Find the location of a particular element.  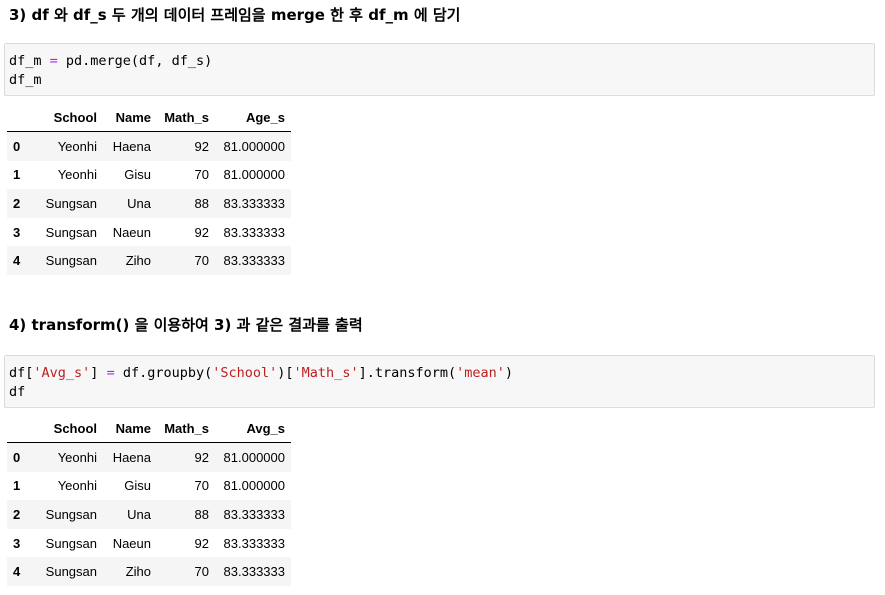

code-text: ] is located at coordinates (98, 373).